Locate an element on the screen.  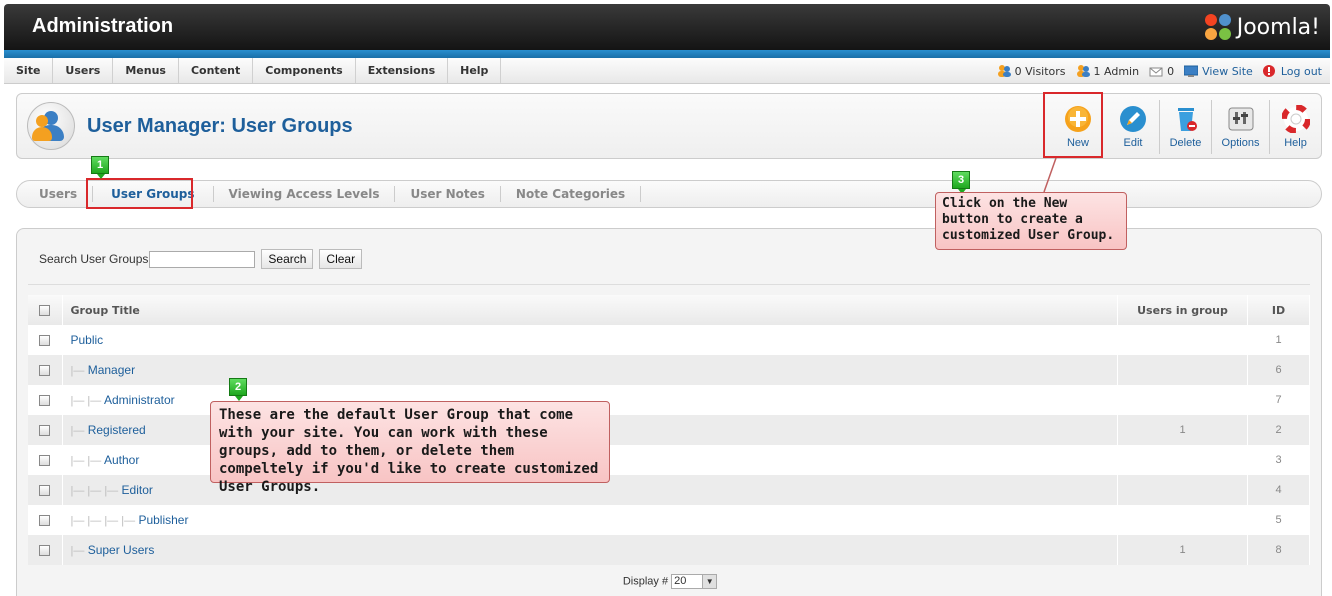
delete-button-label: Delete is located at coordinates (1185, 143).